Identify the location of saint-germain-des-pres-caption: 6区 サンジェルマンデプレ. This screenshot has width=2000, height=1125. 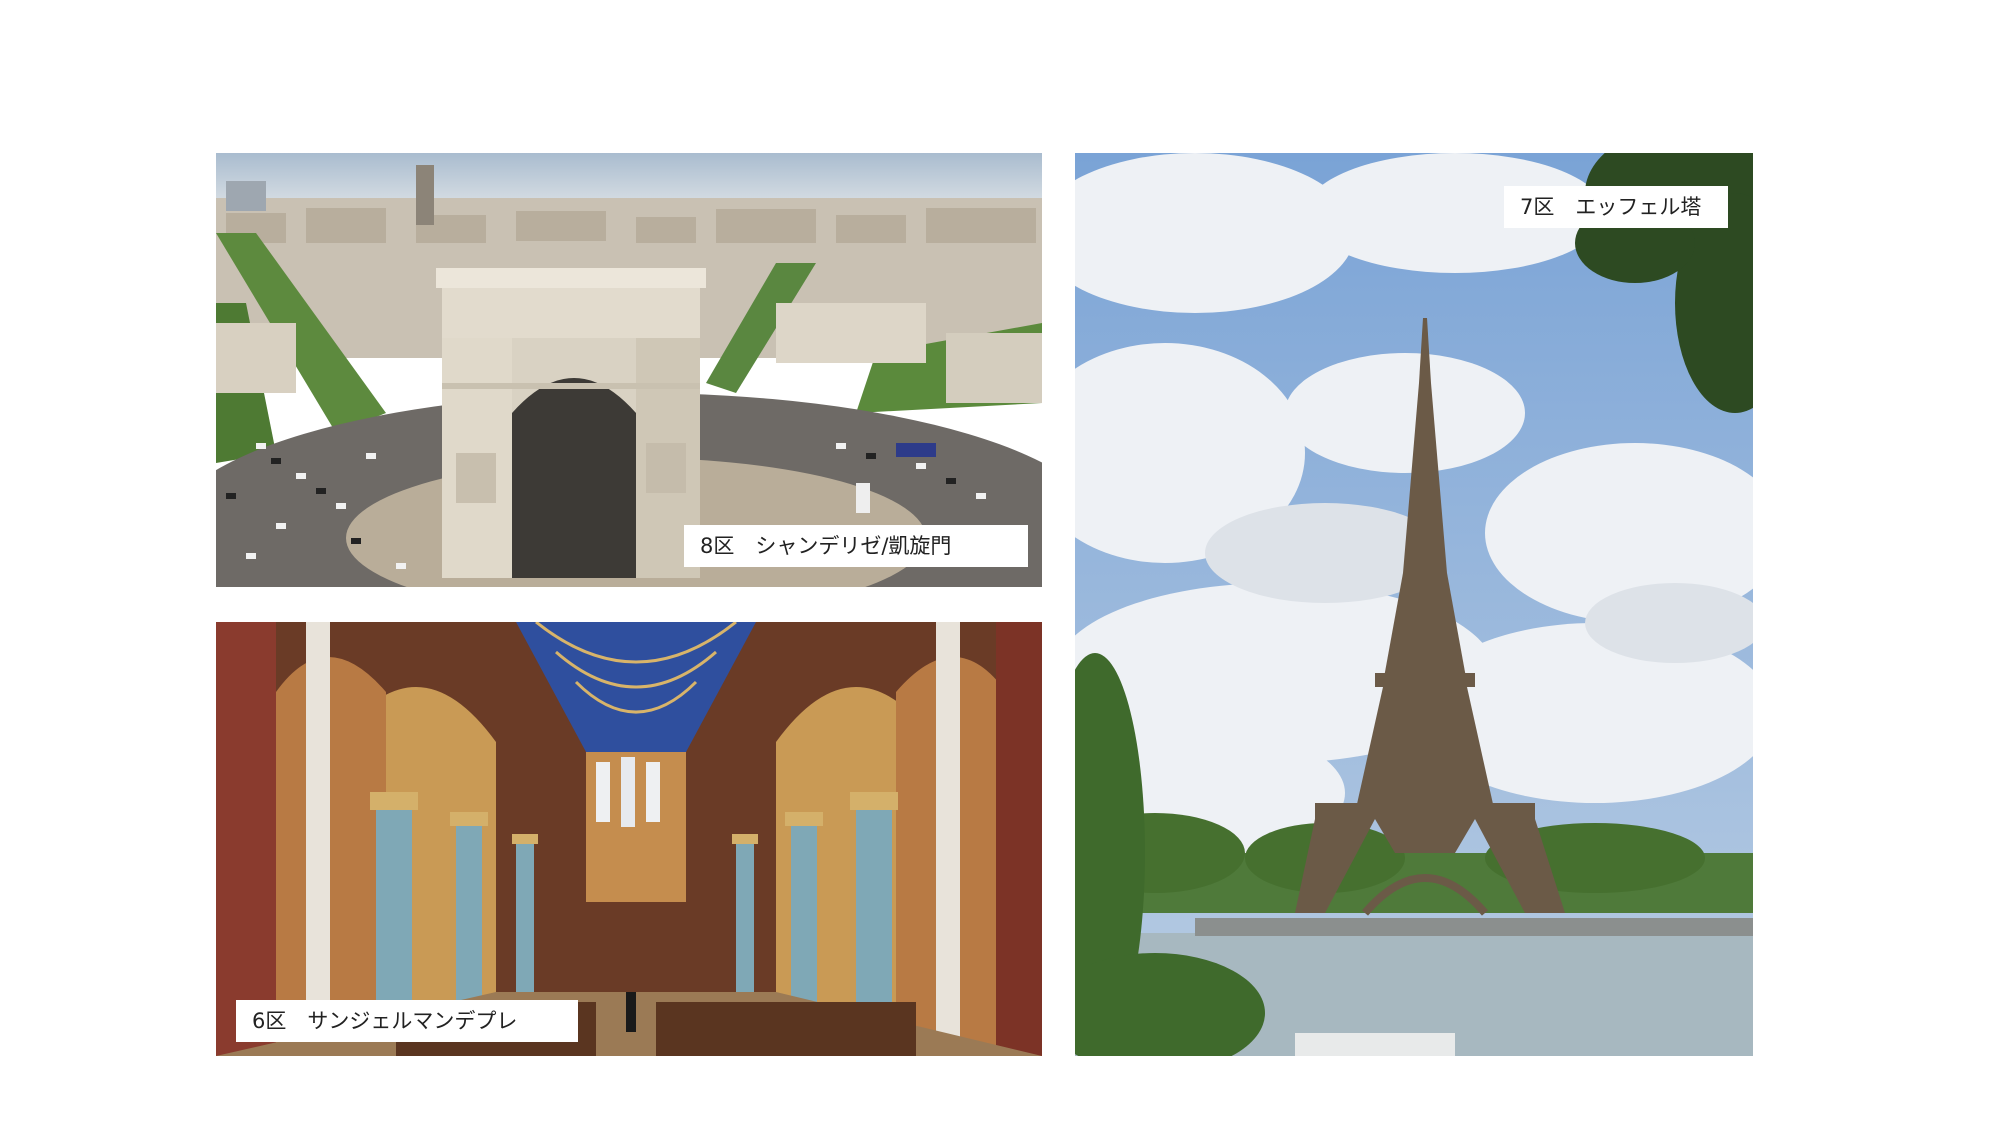
(407, 1021).